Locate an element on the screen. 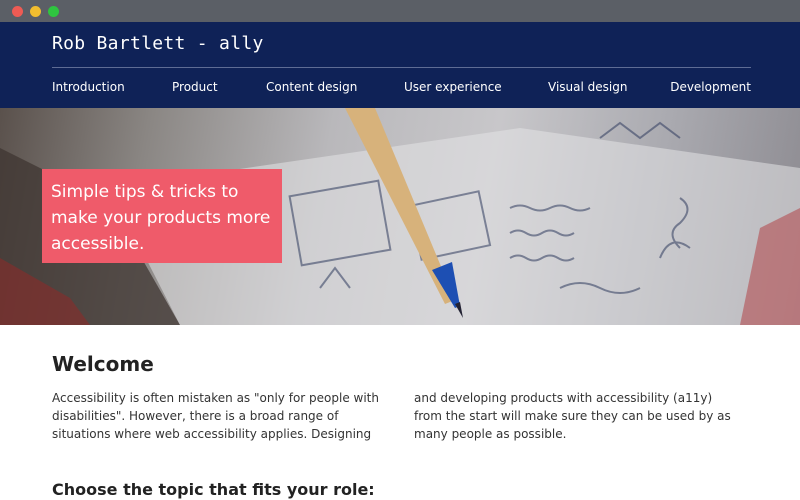 The height and width of the screenshot is (500, 800). nav-item-user-experience: User experience is located at coordinates (453, 87).